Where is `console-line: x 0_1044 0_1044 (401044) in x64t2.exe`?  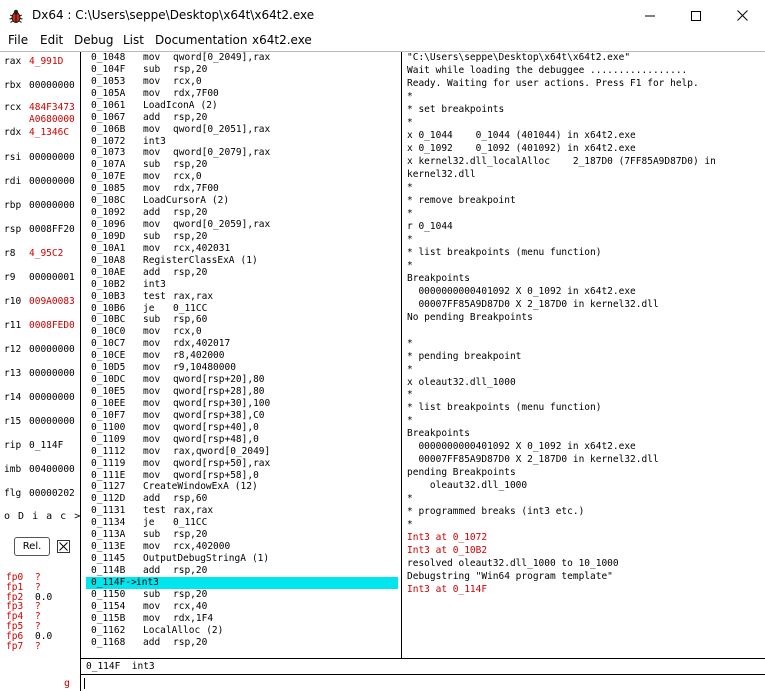
console-line: x 0_1044 0_1044 (401044) in x64t2.exe is located at coordinates (521, 135).